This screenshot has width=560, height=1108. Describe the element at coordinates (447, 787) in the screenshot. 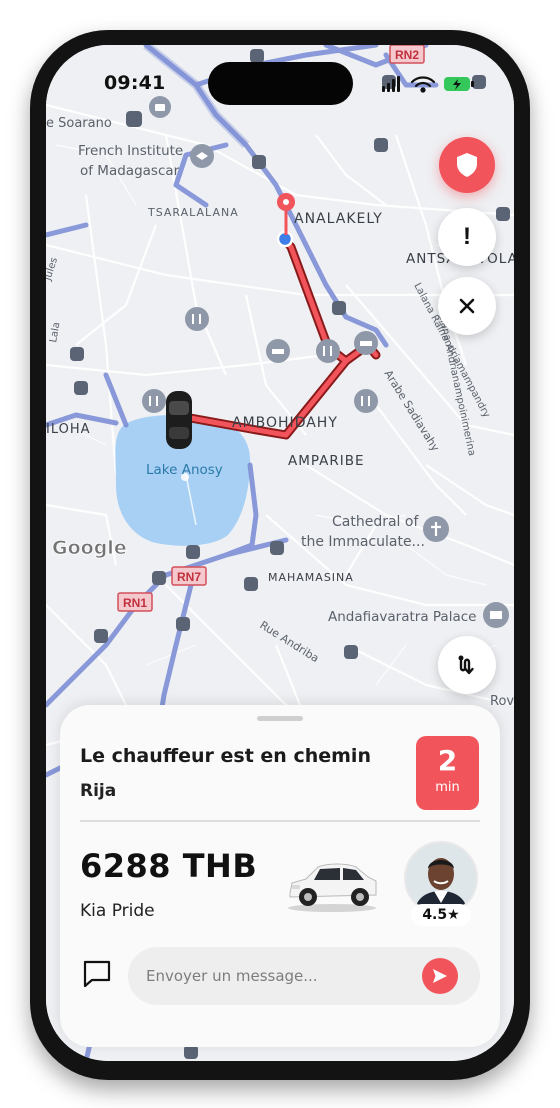

I see `eta-unit: min` at that location.